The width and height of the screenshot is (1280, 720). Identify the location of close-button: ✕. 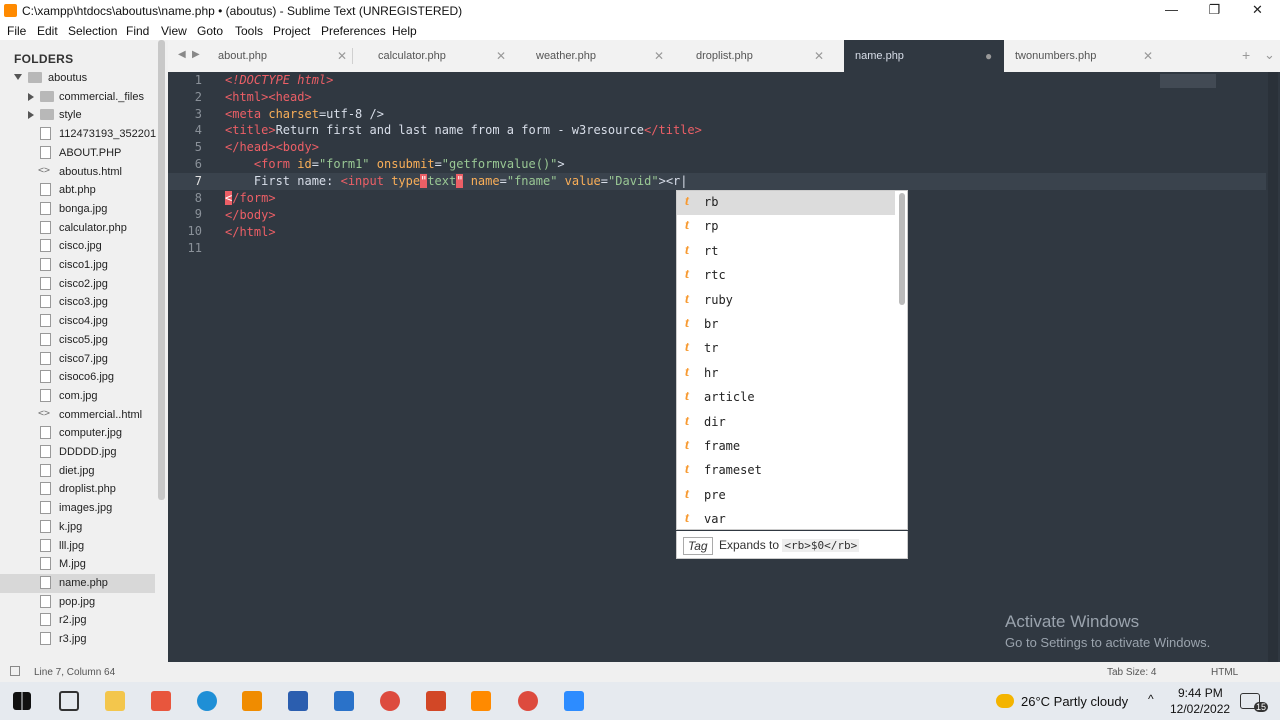
(1257, 11).